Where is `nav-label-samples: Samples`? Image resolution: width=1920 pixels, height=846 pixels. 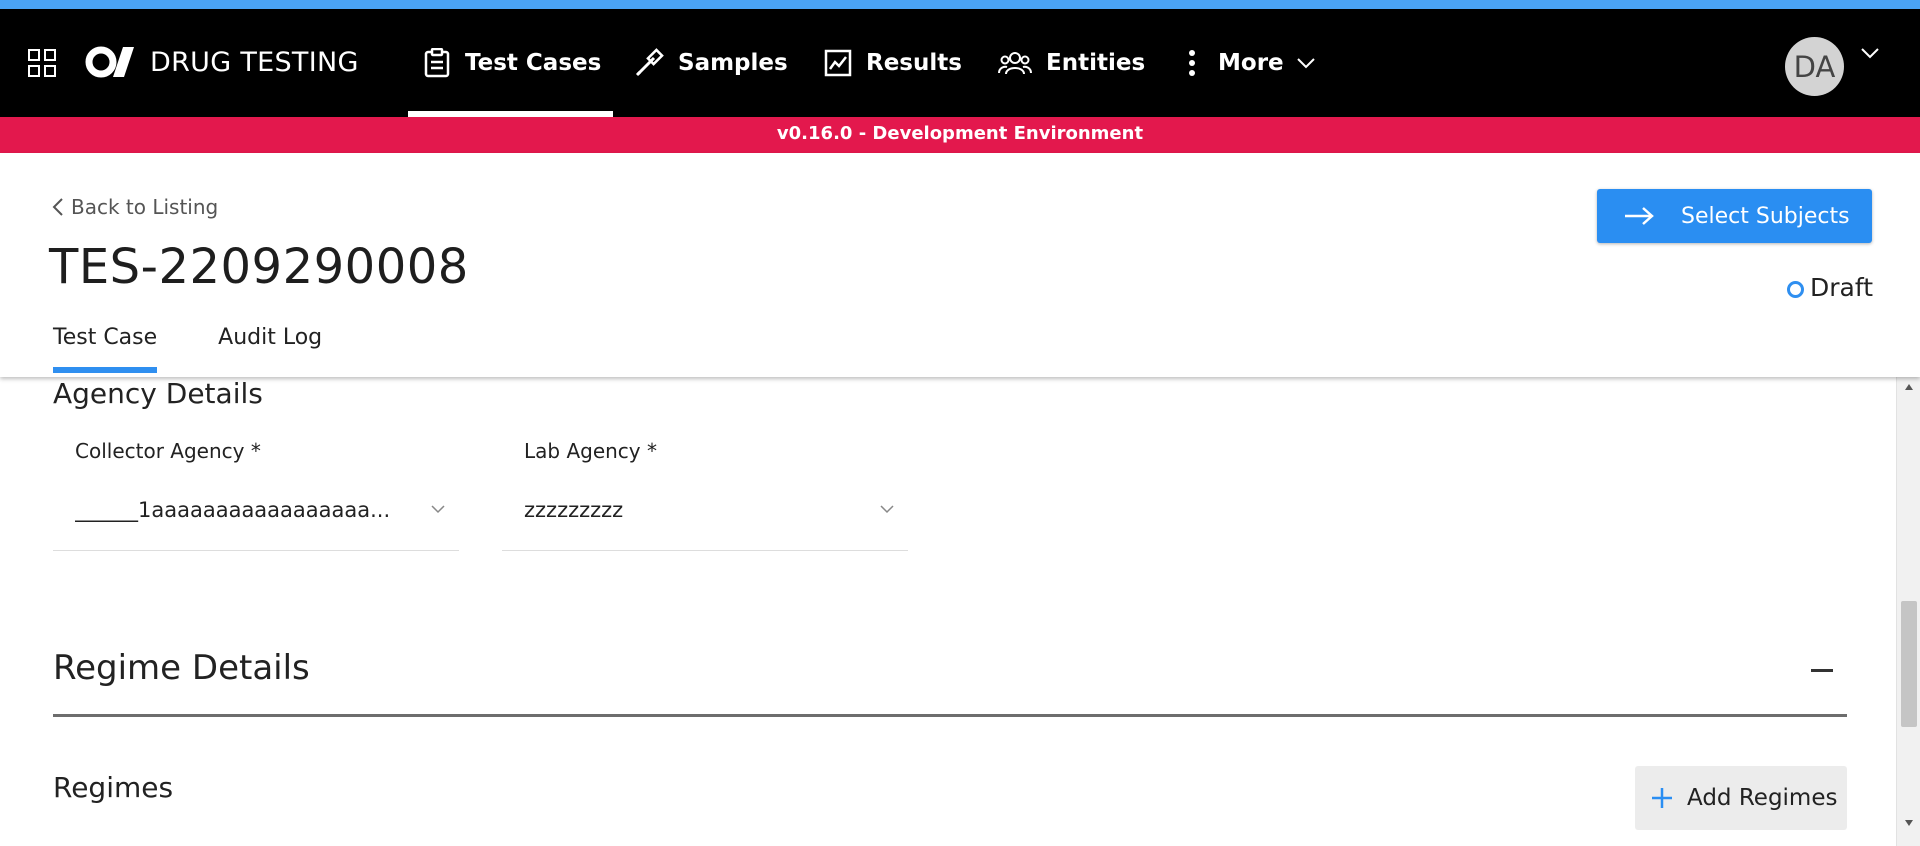
nav-label-samples: Samples is located at coordinates (733, 63).